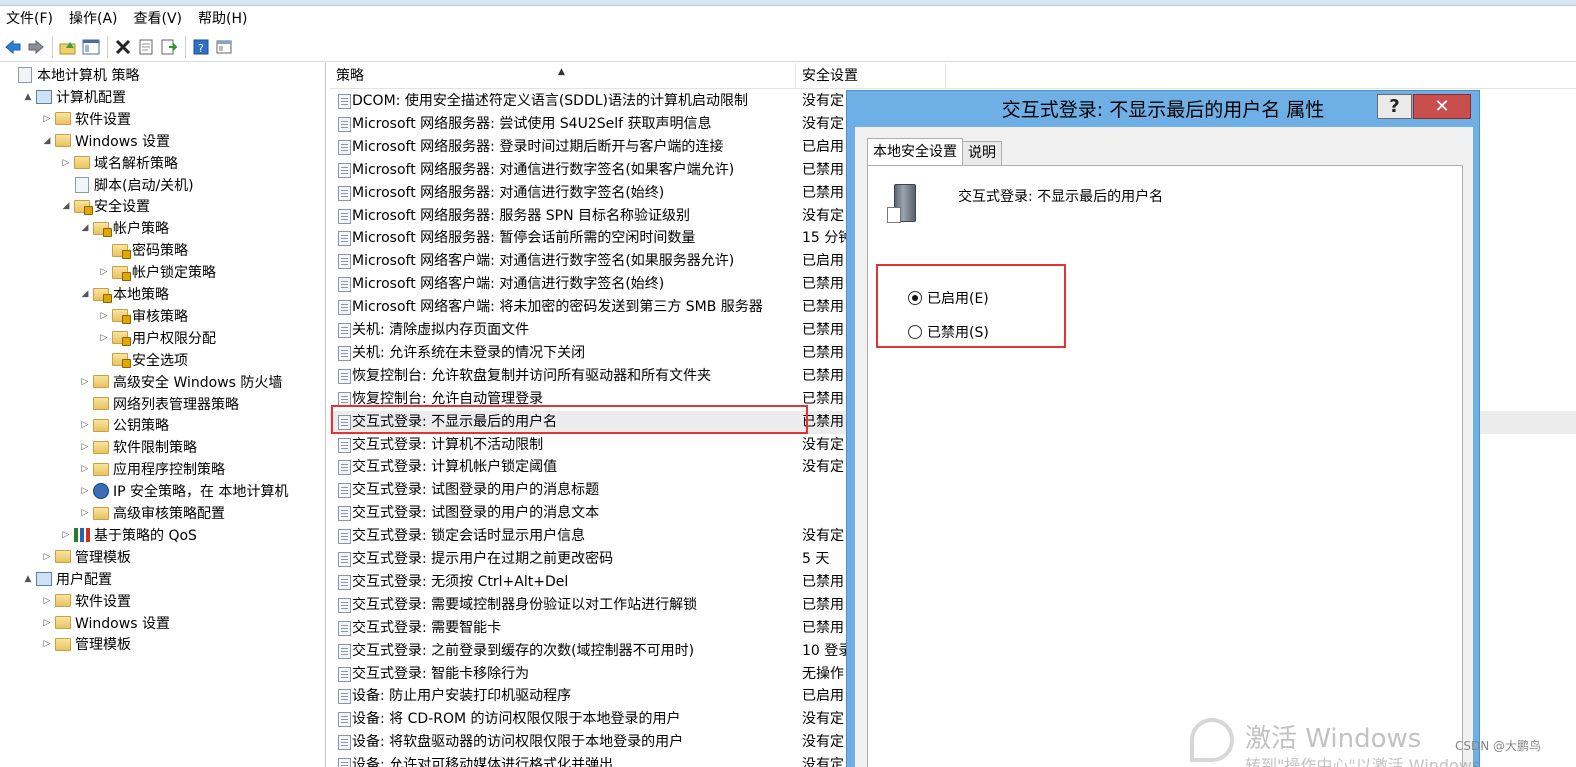 This screenshot has height=767, width=1576. What do you see at coordinates (1394, 106) in the screenshot?
I see `dialog-help-button: ?` at bounding box center [1394, 106].